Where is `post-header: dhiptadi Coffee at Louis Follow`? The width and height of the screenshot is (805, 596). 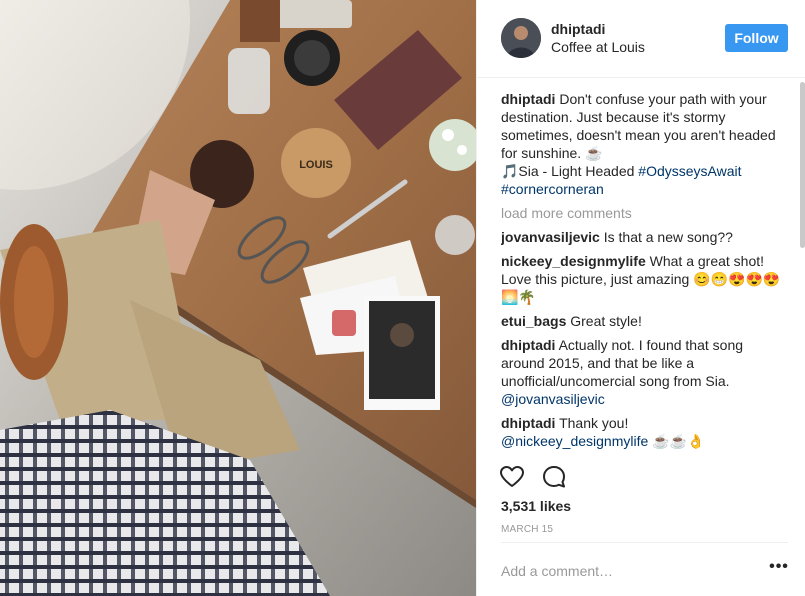
post-header: dhiptadi Coffee at Louis Follow is located at coordinates (641, 39).